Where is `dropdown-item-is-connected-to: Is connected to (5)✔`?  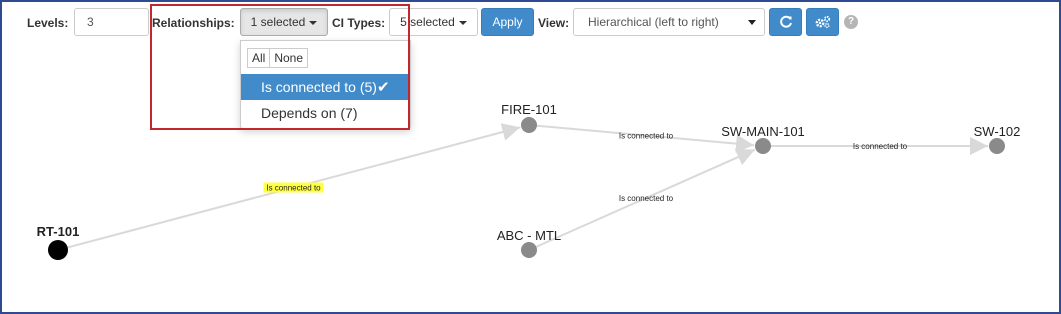
dropdown-item-is-connected-to: Is connected to (5)✔ is located at coordinates (325, 87).